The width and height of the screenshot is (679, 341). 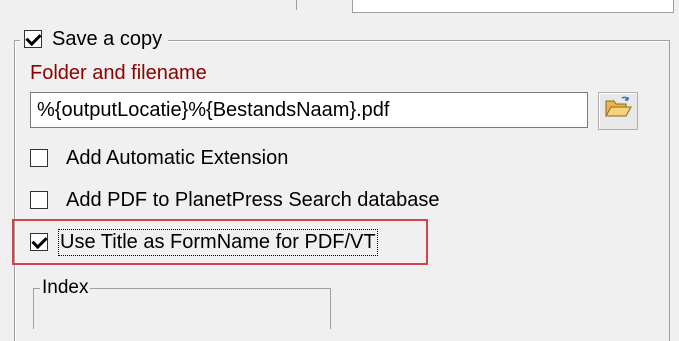 What do you see at coordinates (39, 200) in the screenshot?
I see `add-pdf-search-db-checkbox` at bounding box center [39, 200].